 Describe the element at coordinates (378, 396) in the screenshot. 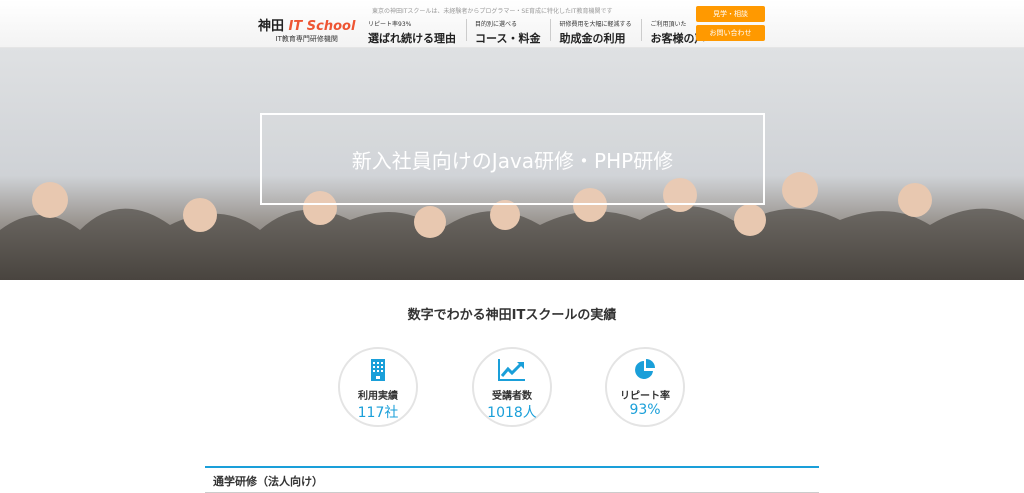

I see `stat-label: 利用実績` at that location.